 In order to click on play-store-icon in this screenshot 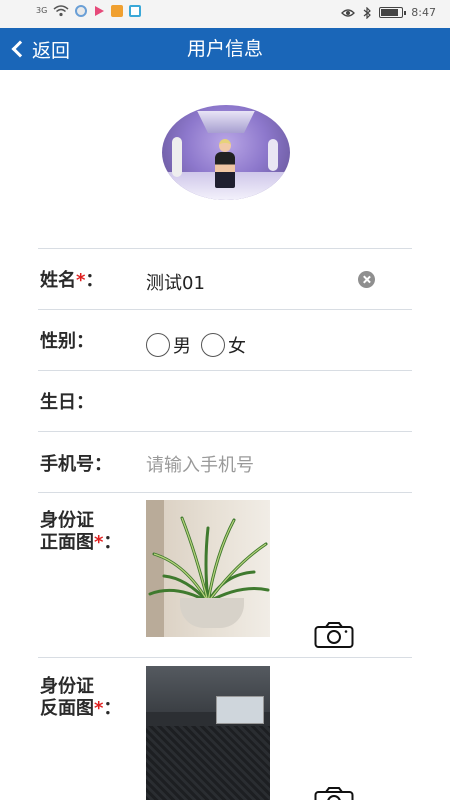, I will do `click(100, 11)`.